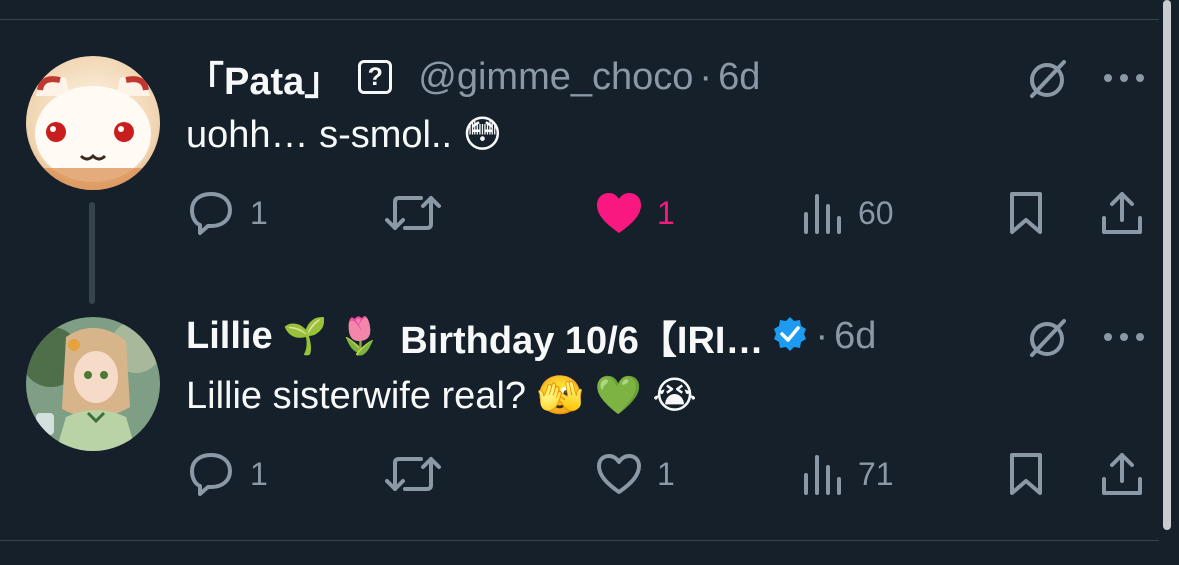 Image resolution: width=1179 pixels, height=565 pixels. What do you see at coordinates (1167, 265) in the screenshot?
I see `scrollbar` at bounding box center [1167, 265].